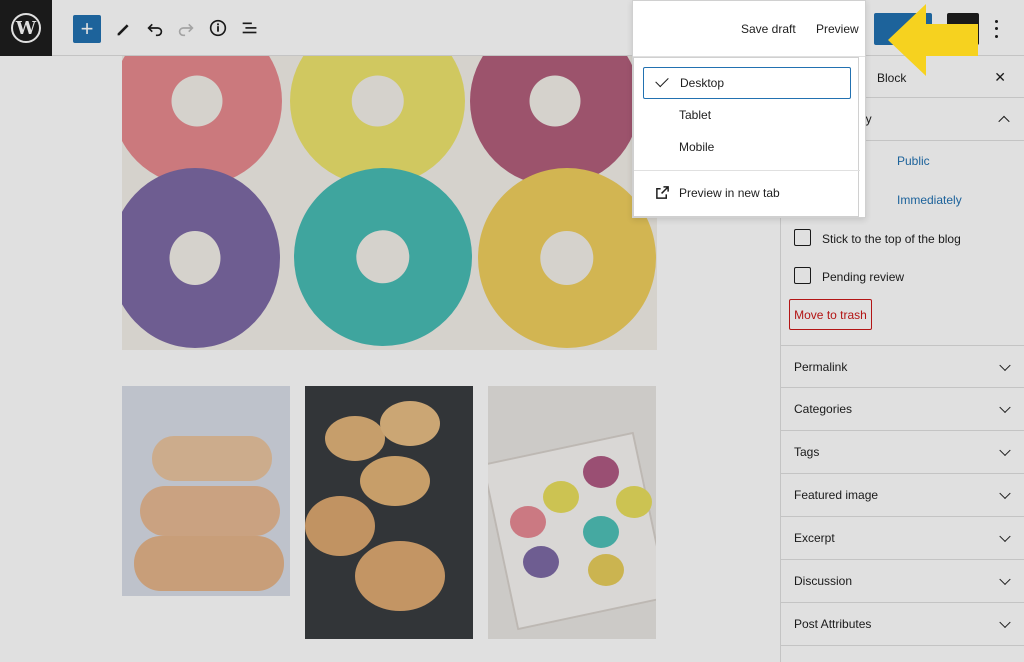  I want to click on annotation-arrow-icon, so click(933, 40).